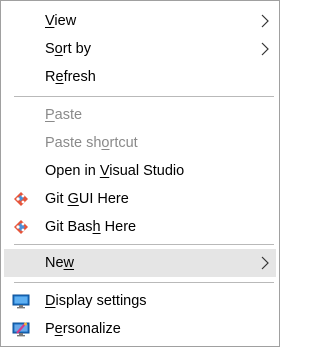  I want to click on menu-item-label: Display settings, so click(96, 301).